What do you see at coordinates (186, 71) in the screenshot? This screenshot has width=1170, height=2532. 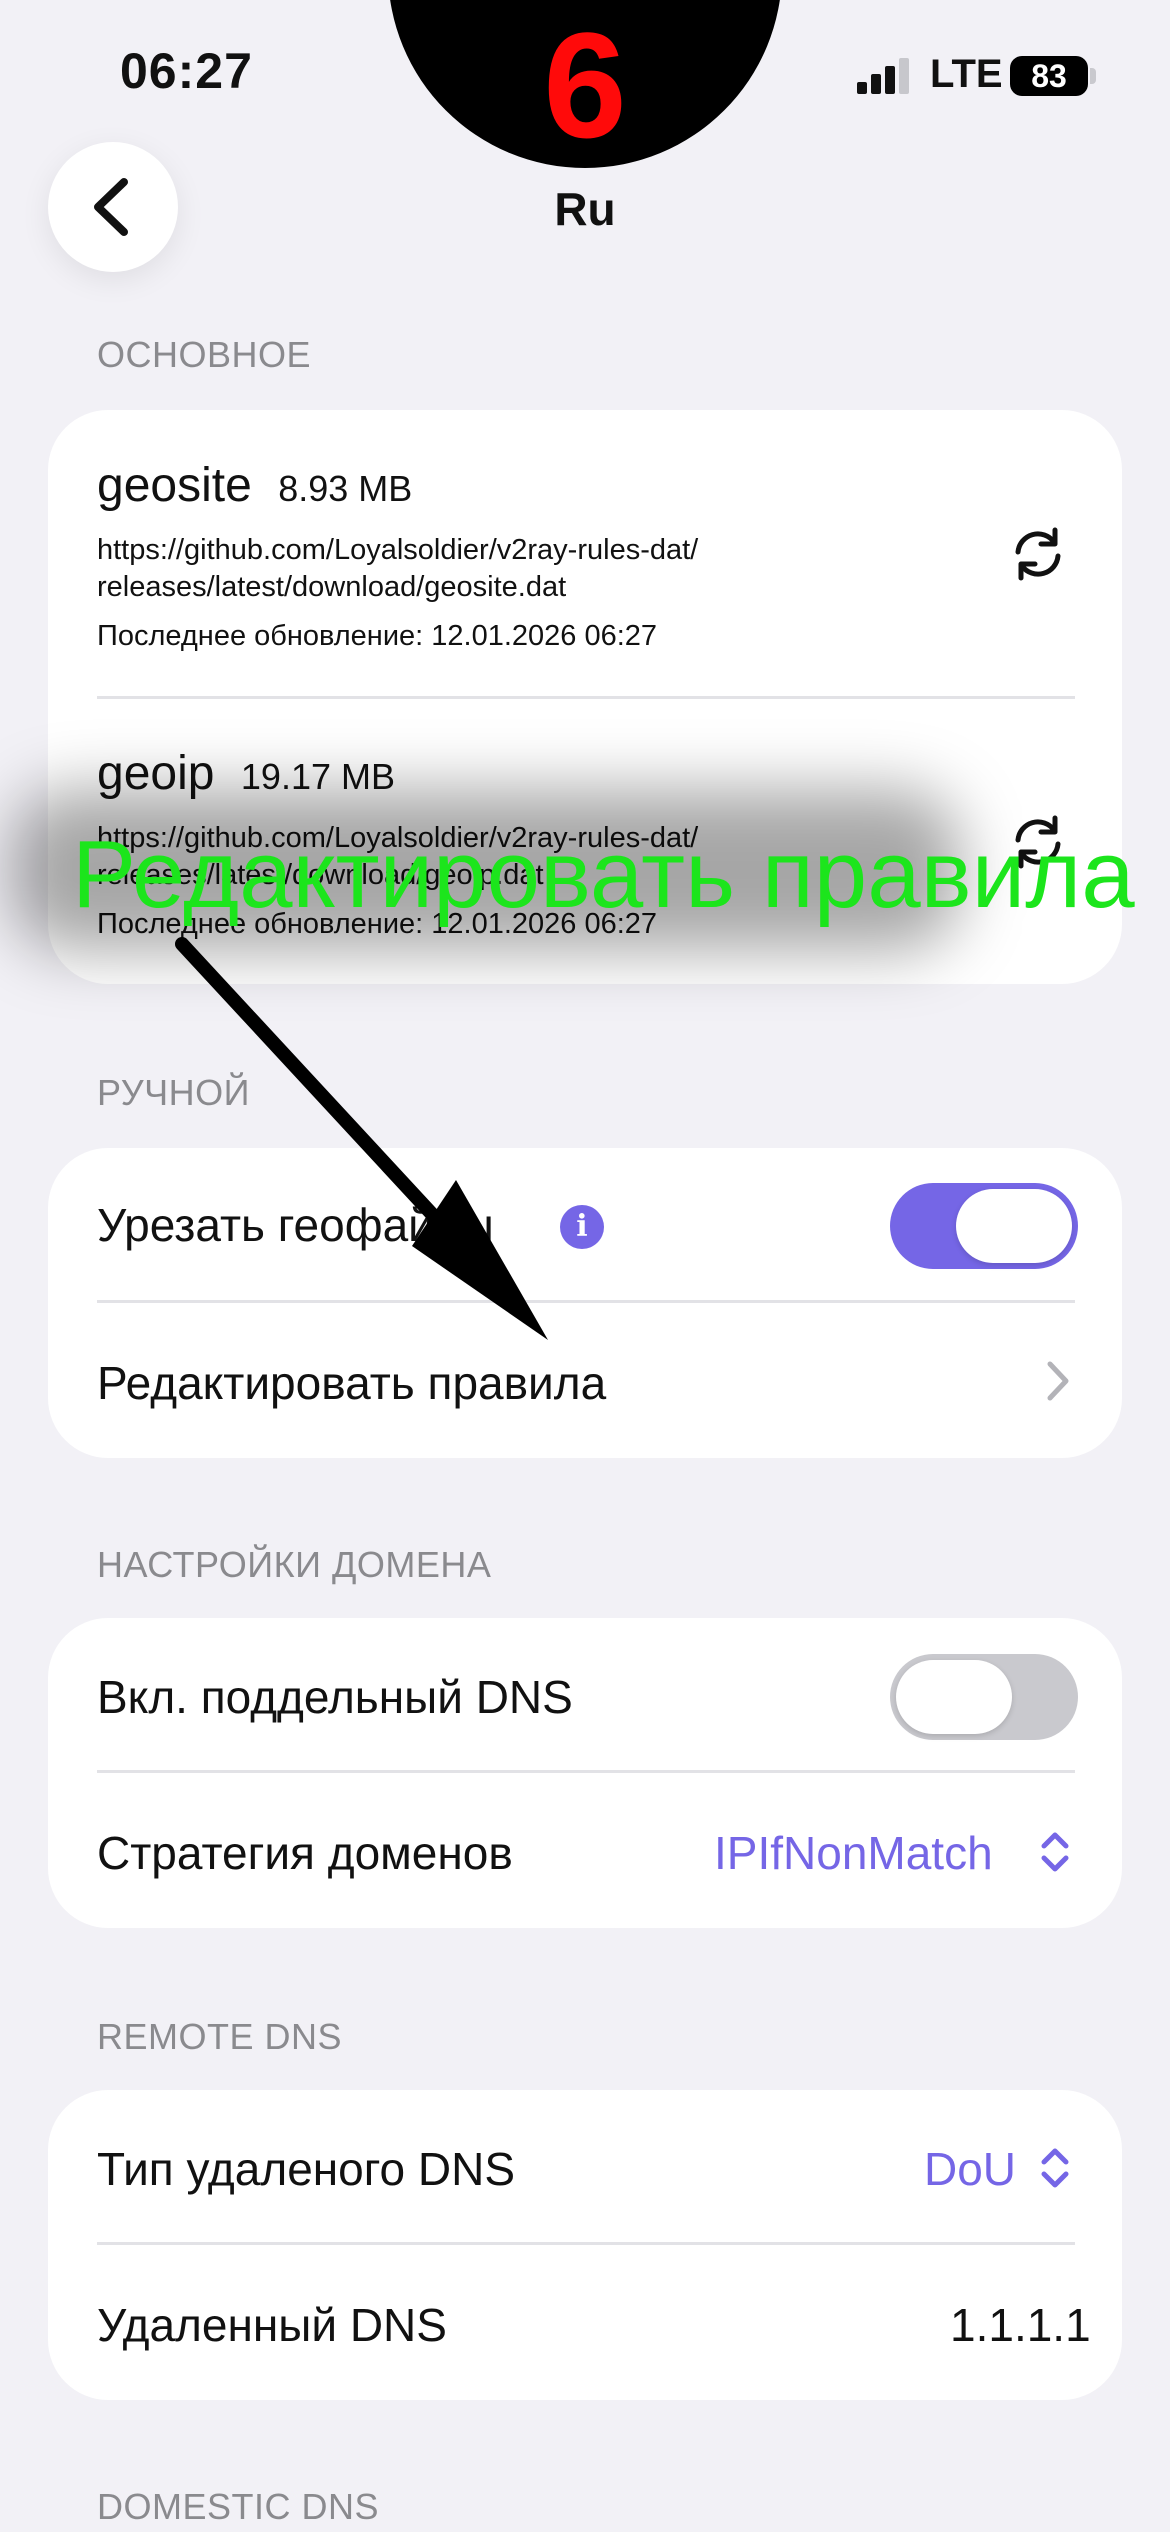 I see `status-time: 06:27` at bounding box center [186, 71].